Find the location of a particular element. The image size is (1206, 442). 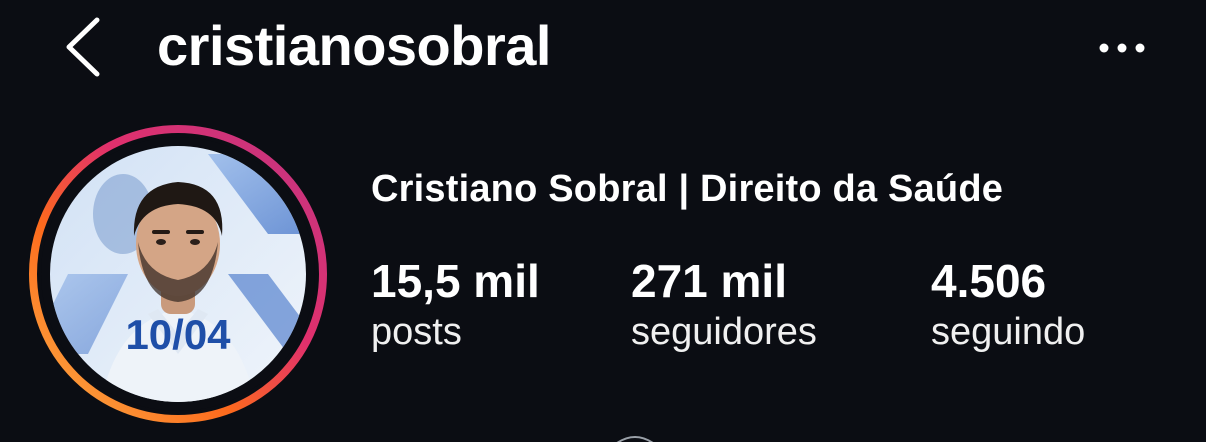

more-options-button is located at coordinates (1122, 48).